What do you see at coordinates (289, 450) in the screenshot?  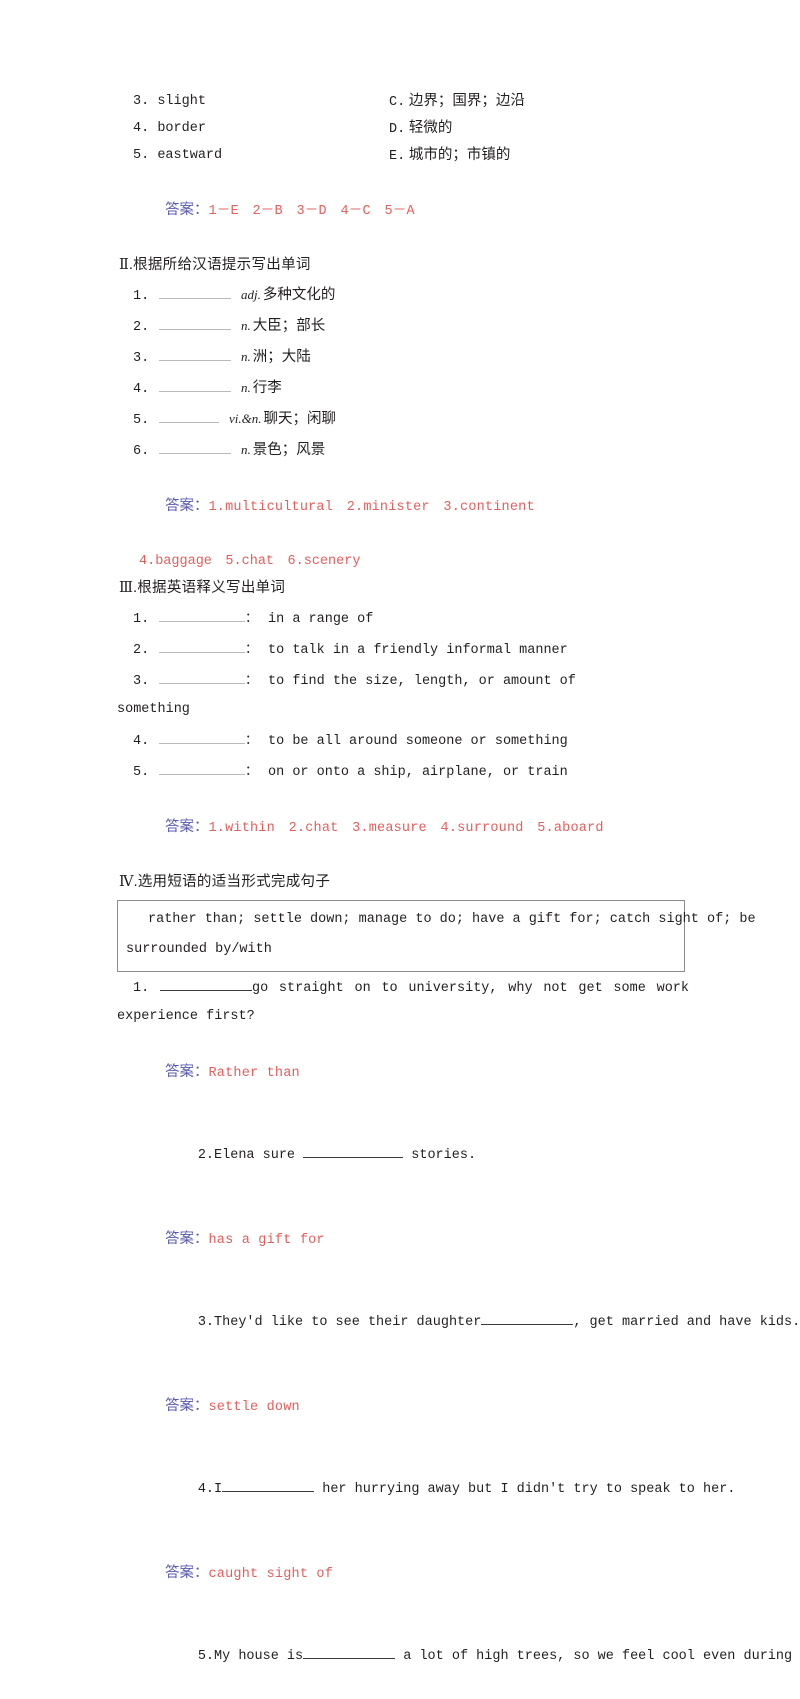 I see `chinese-gloss: 景色；风景` at bounding box center [289, 450].